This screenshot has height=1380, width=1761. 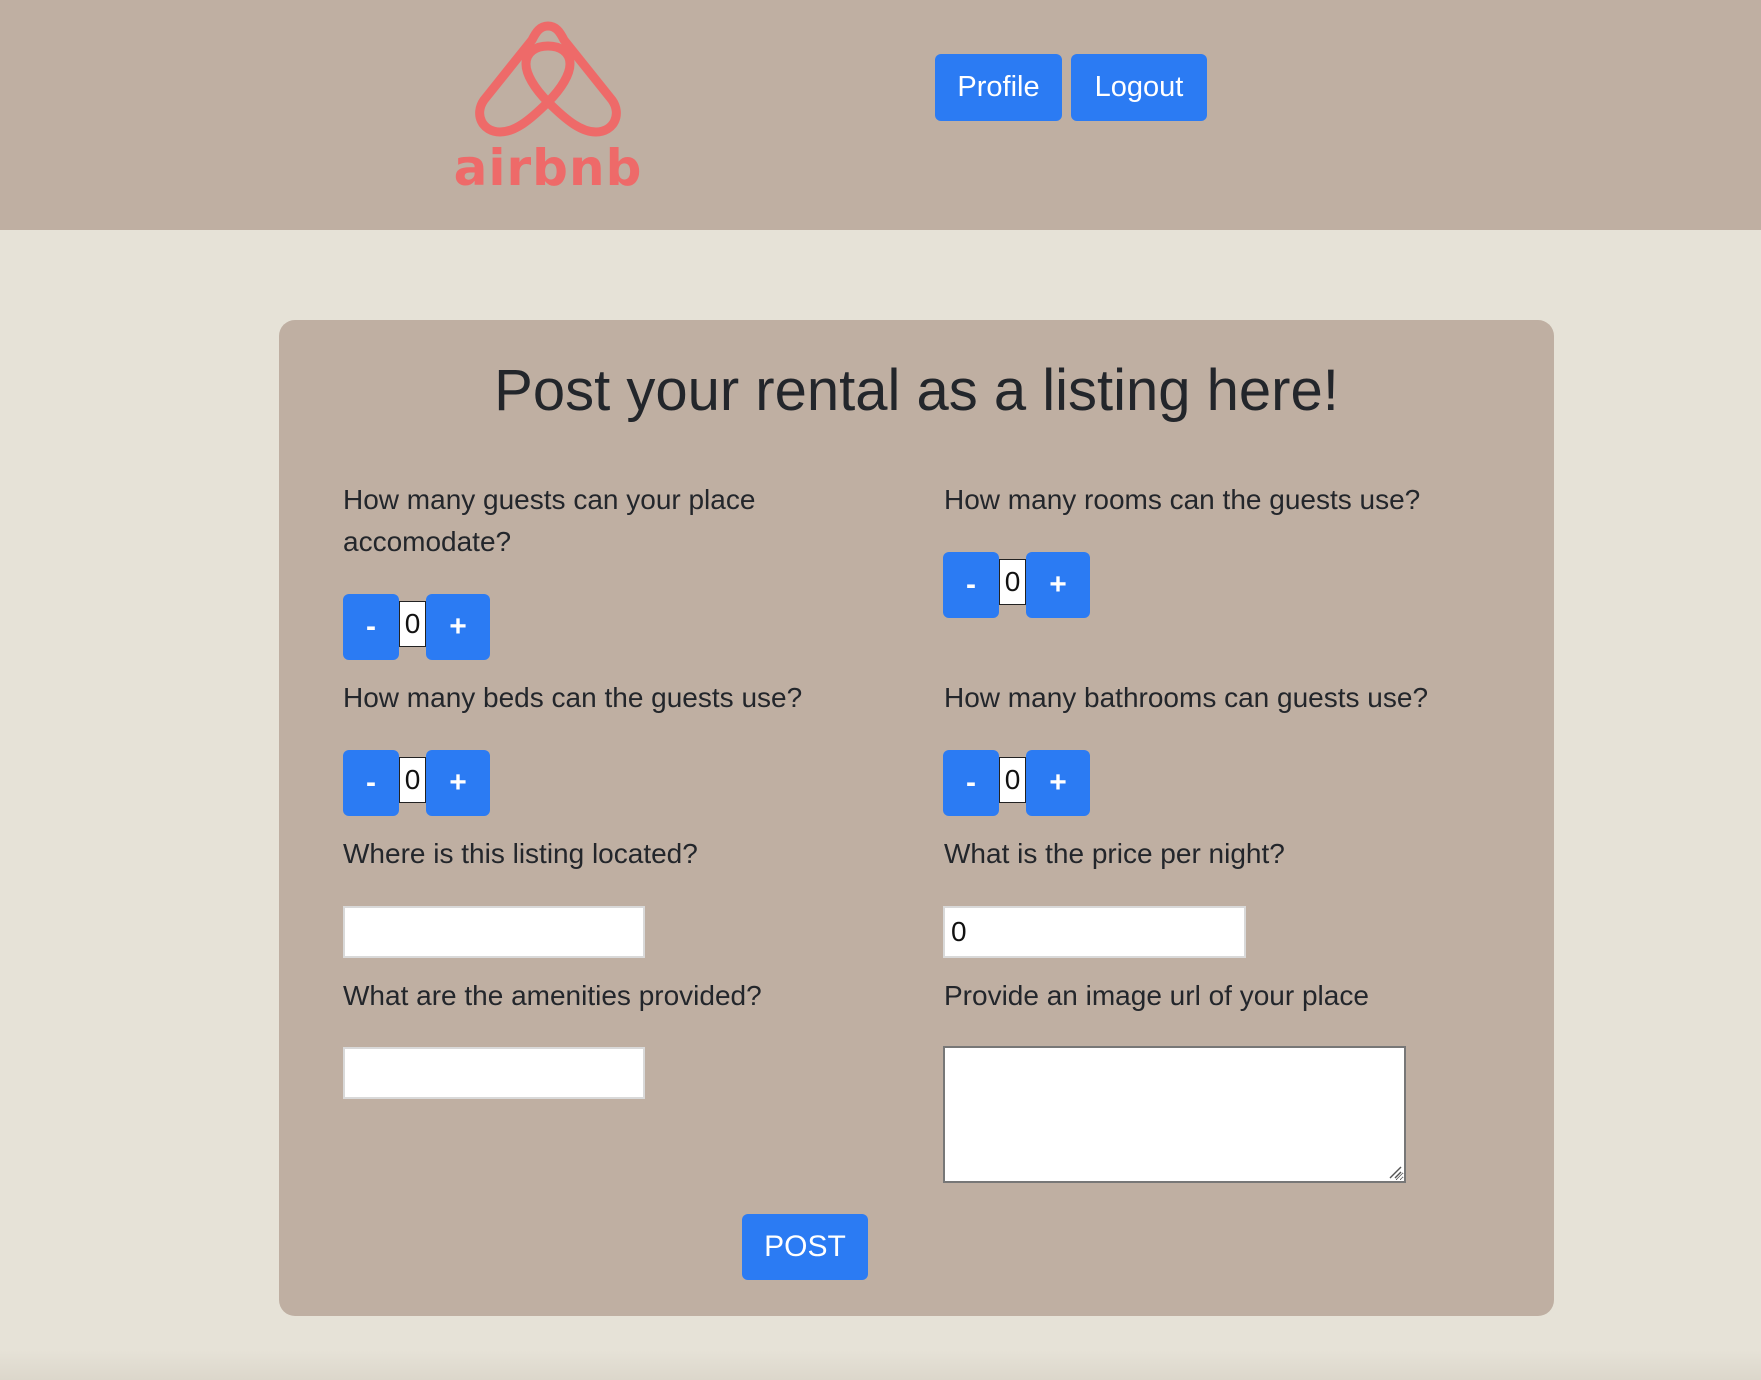 I want to click on image-url-field, so click(x=1174, y=1114).